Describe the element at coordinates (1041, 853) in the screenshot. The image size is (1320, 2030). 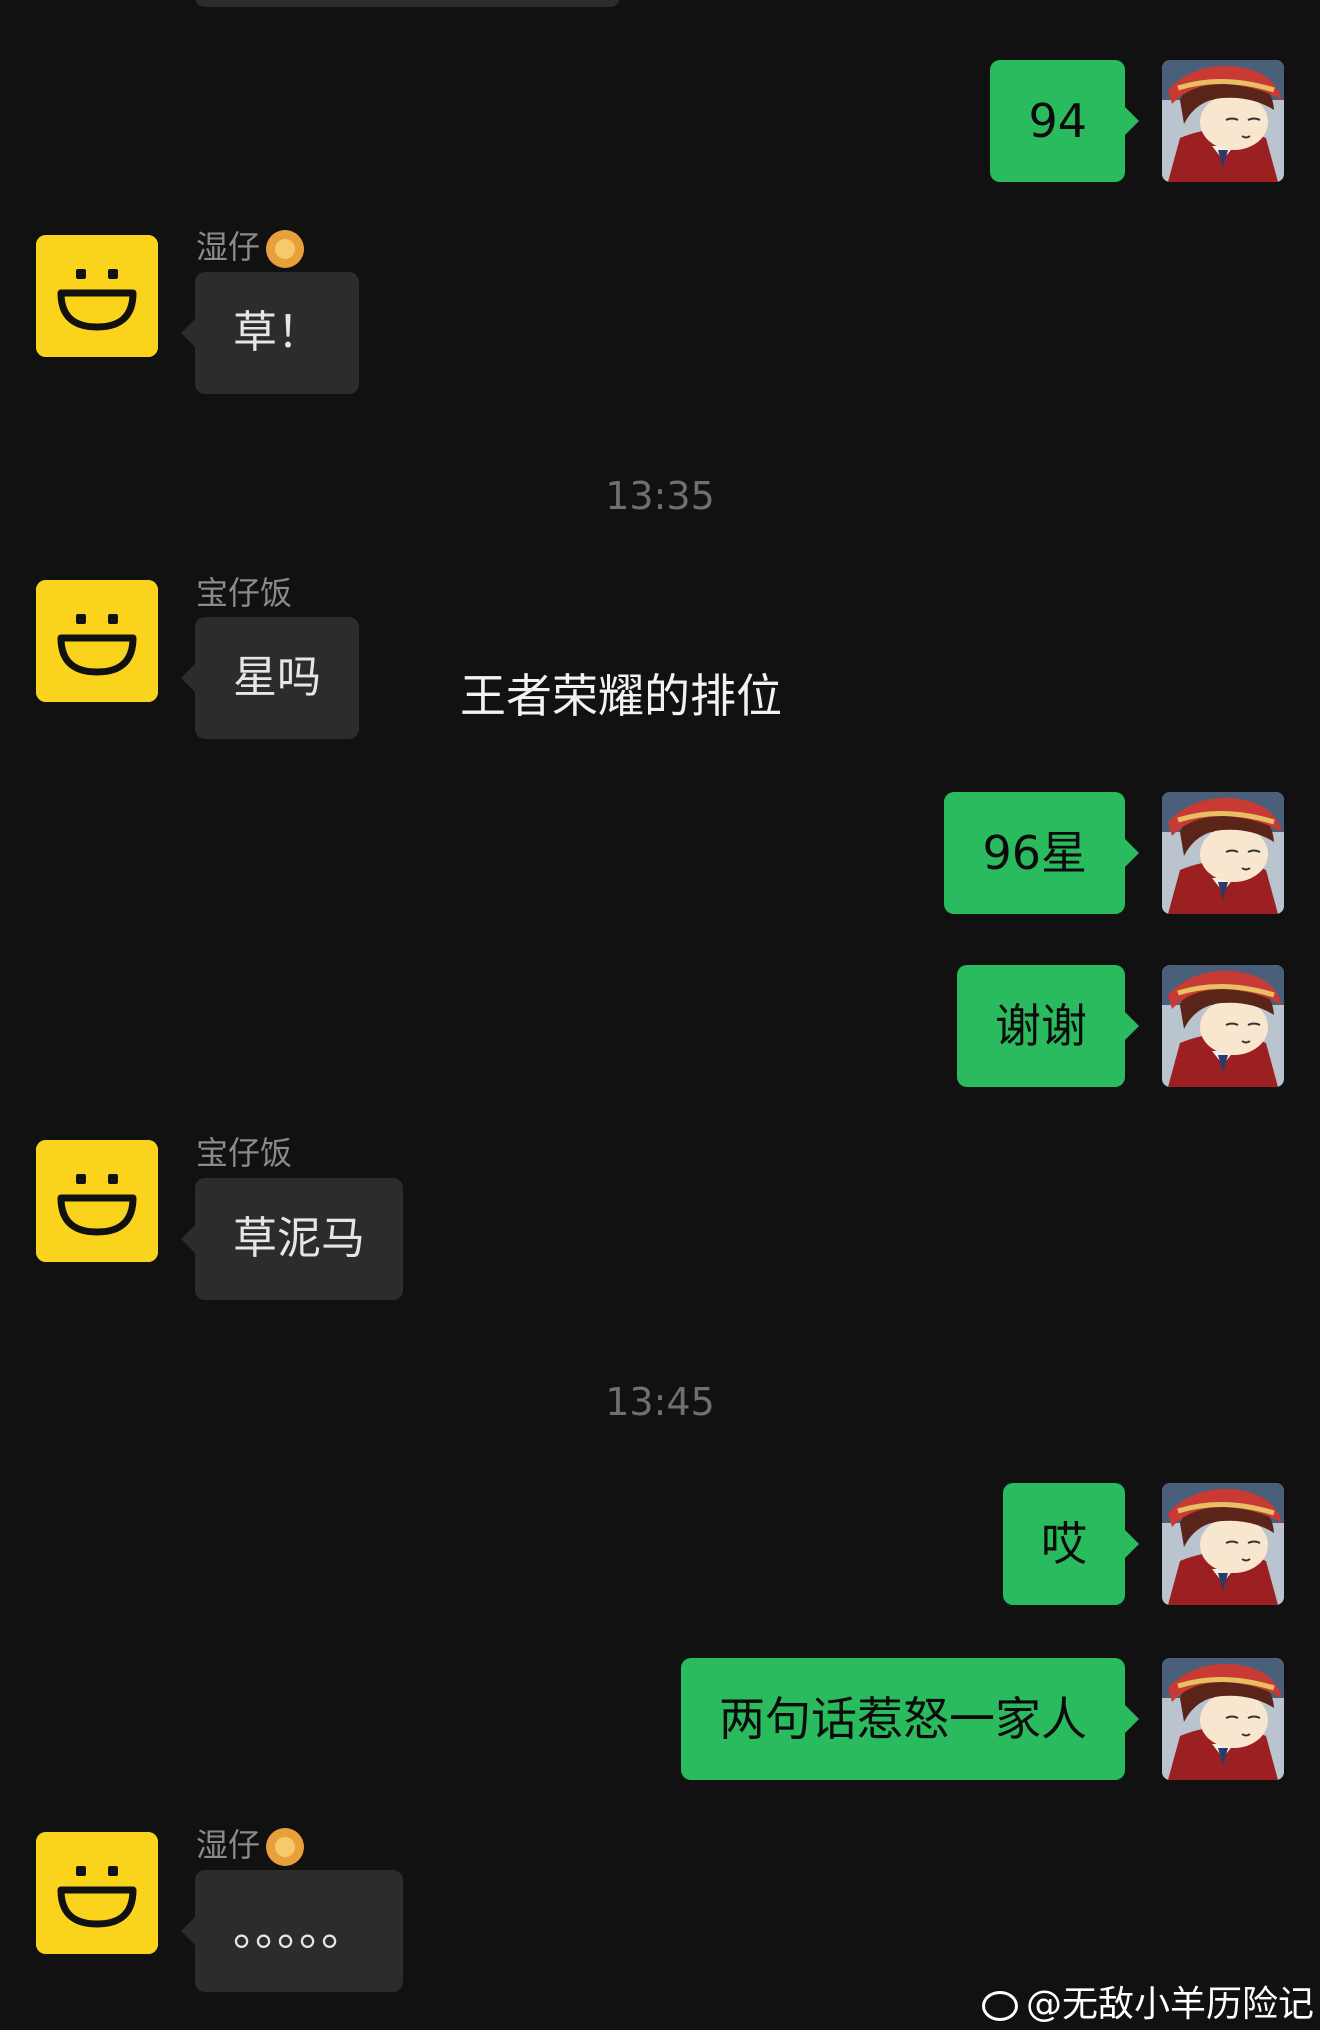
I see `outgoing-message-bubble: 96星` at that location.